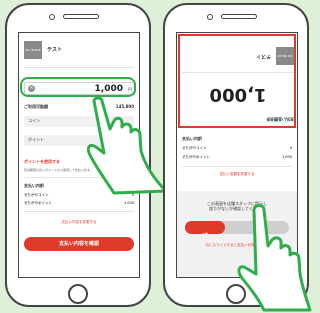 This screenshot has height=313, width=320. What do you see at coordinates (78, 294) in the screenshot?
I see `home-button` at bounding box center [78, 294].